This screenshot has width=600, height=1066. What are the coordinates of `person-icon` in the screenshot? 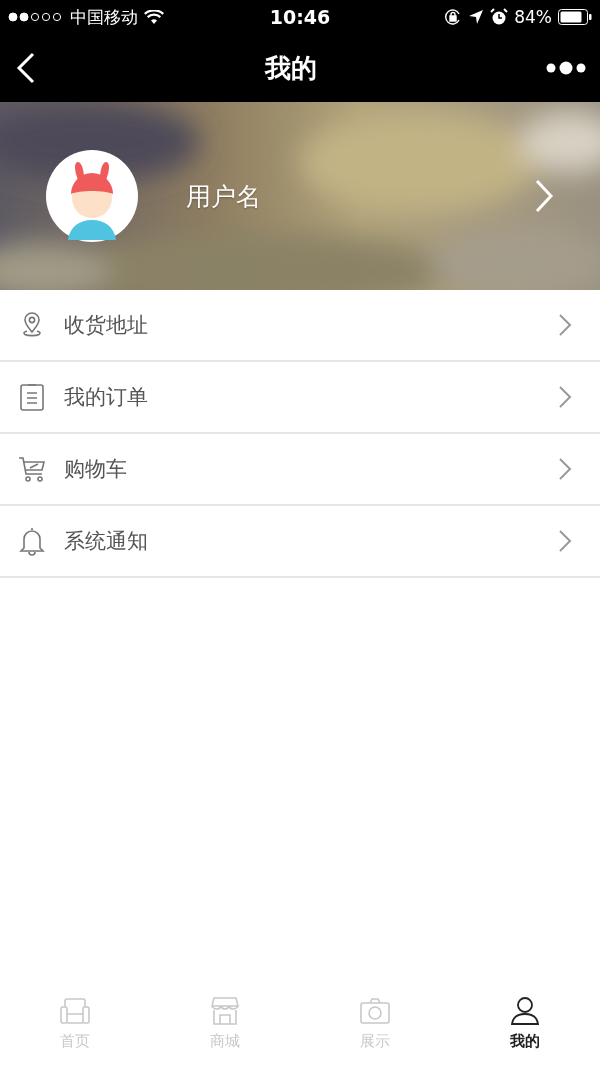 It's located at (525, 1010).